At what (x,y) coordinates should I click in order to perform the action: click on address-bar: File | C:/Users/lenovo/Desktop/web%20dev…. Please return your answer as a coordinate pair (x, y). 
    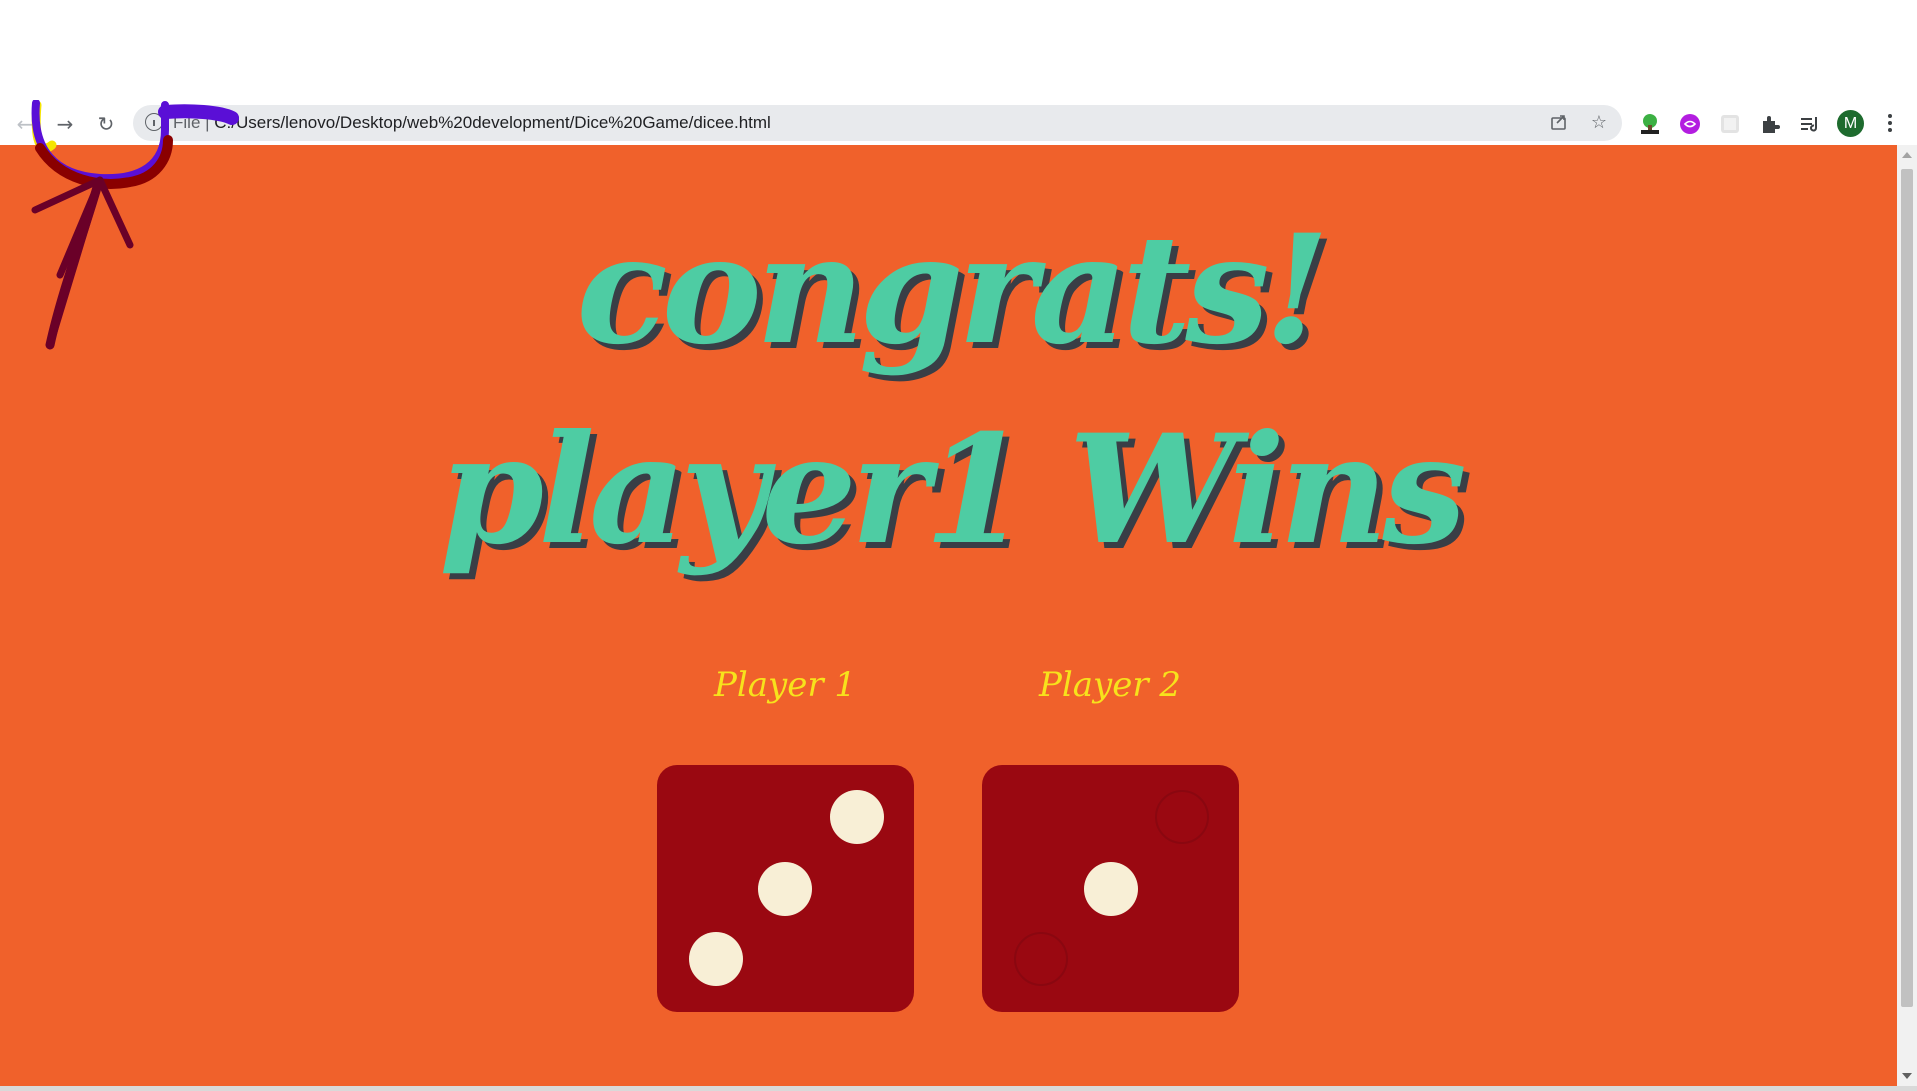
    Looking at the image, I should click on (877, 123).